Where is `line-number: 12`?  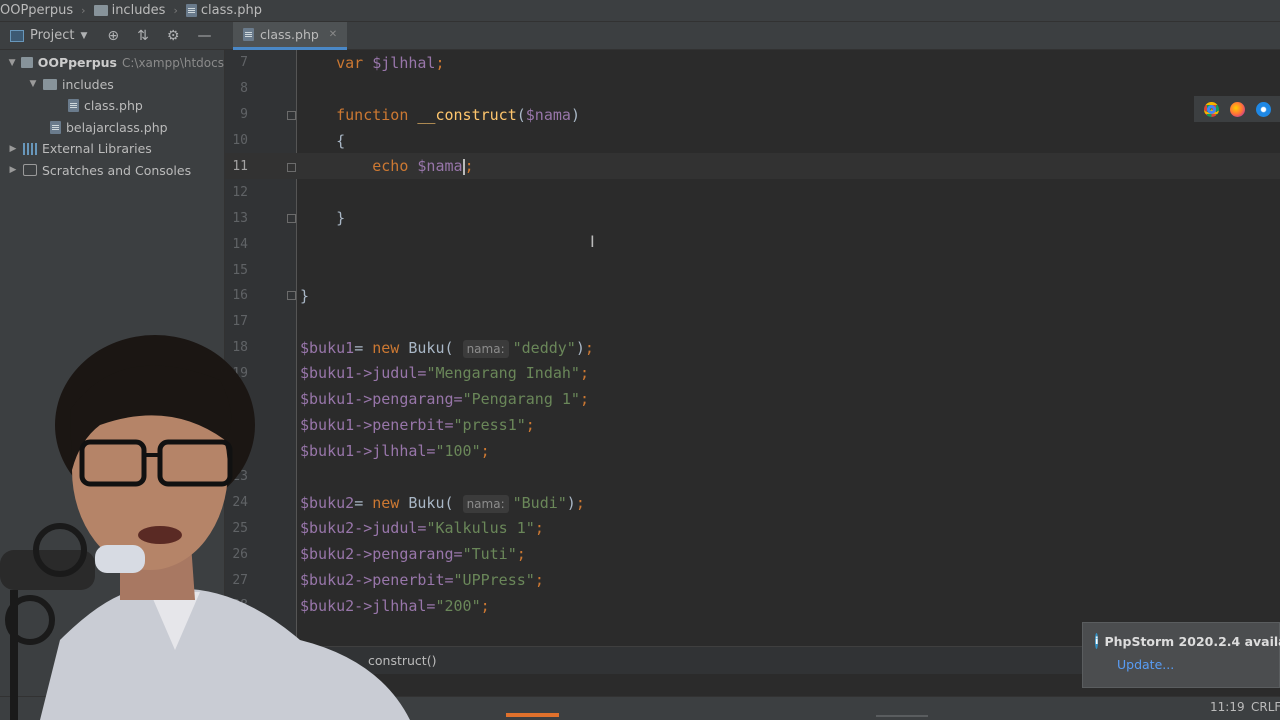
line-number: 12 is located at coordinates (240, 192).